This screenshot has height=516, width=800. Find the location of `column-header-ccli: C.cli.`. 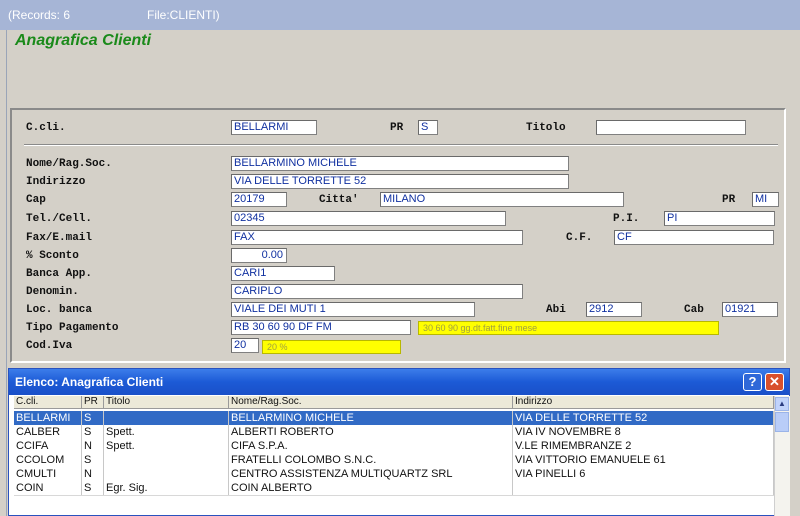

column-header-ccli: C.cli. is located at coordinates (48, 402).